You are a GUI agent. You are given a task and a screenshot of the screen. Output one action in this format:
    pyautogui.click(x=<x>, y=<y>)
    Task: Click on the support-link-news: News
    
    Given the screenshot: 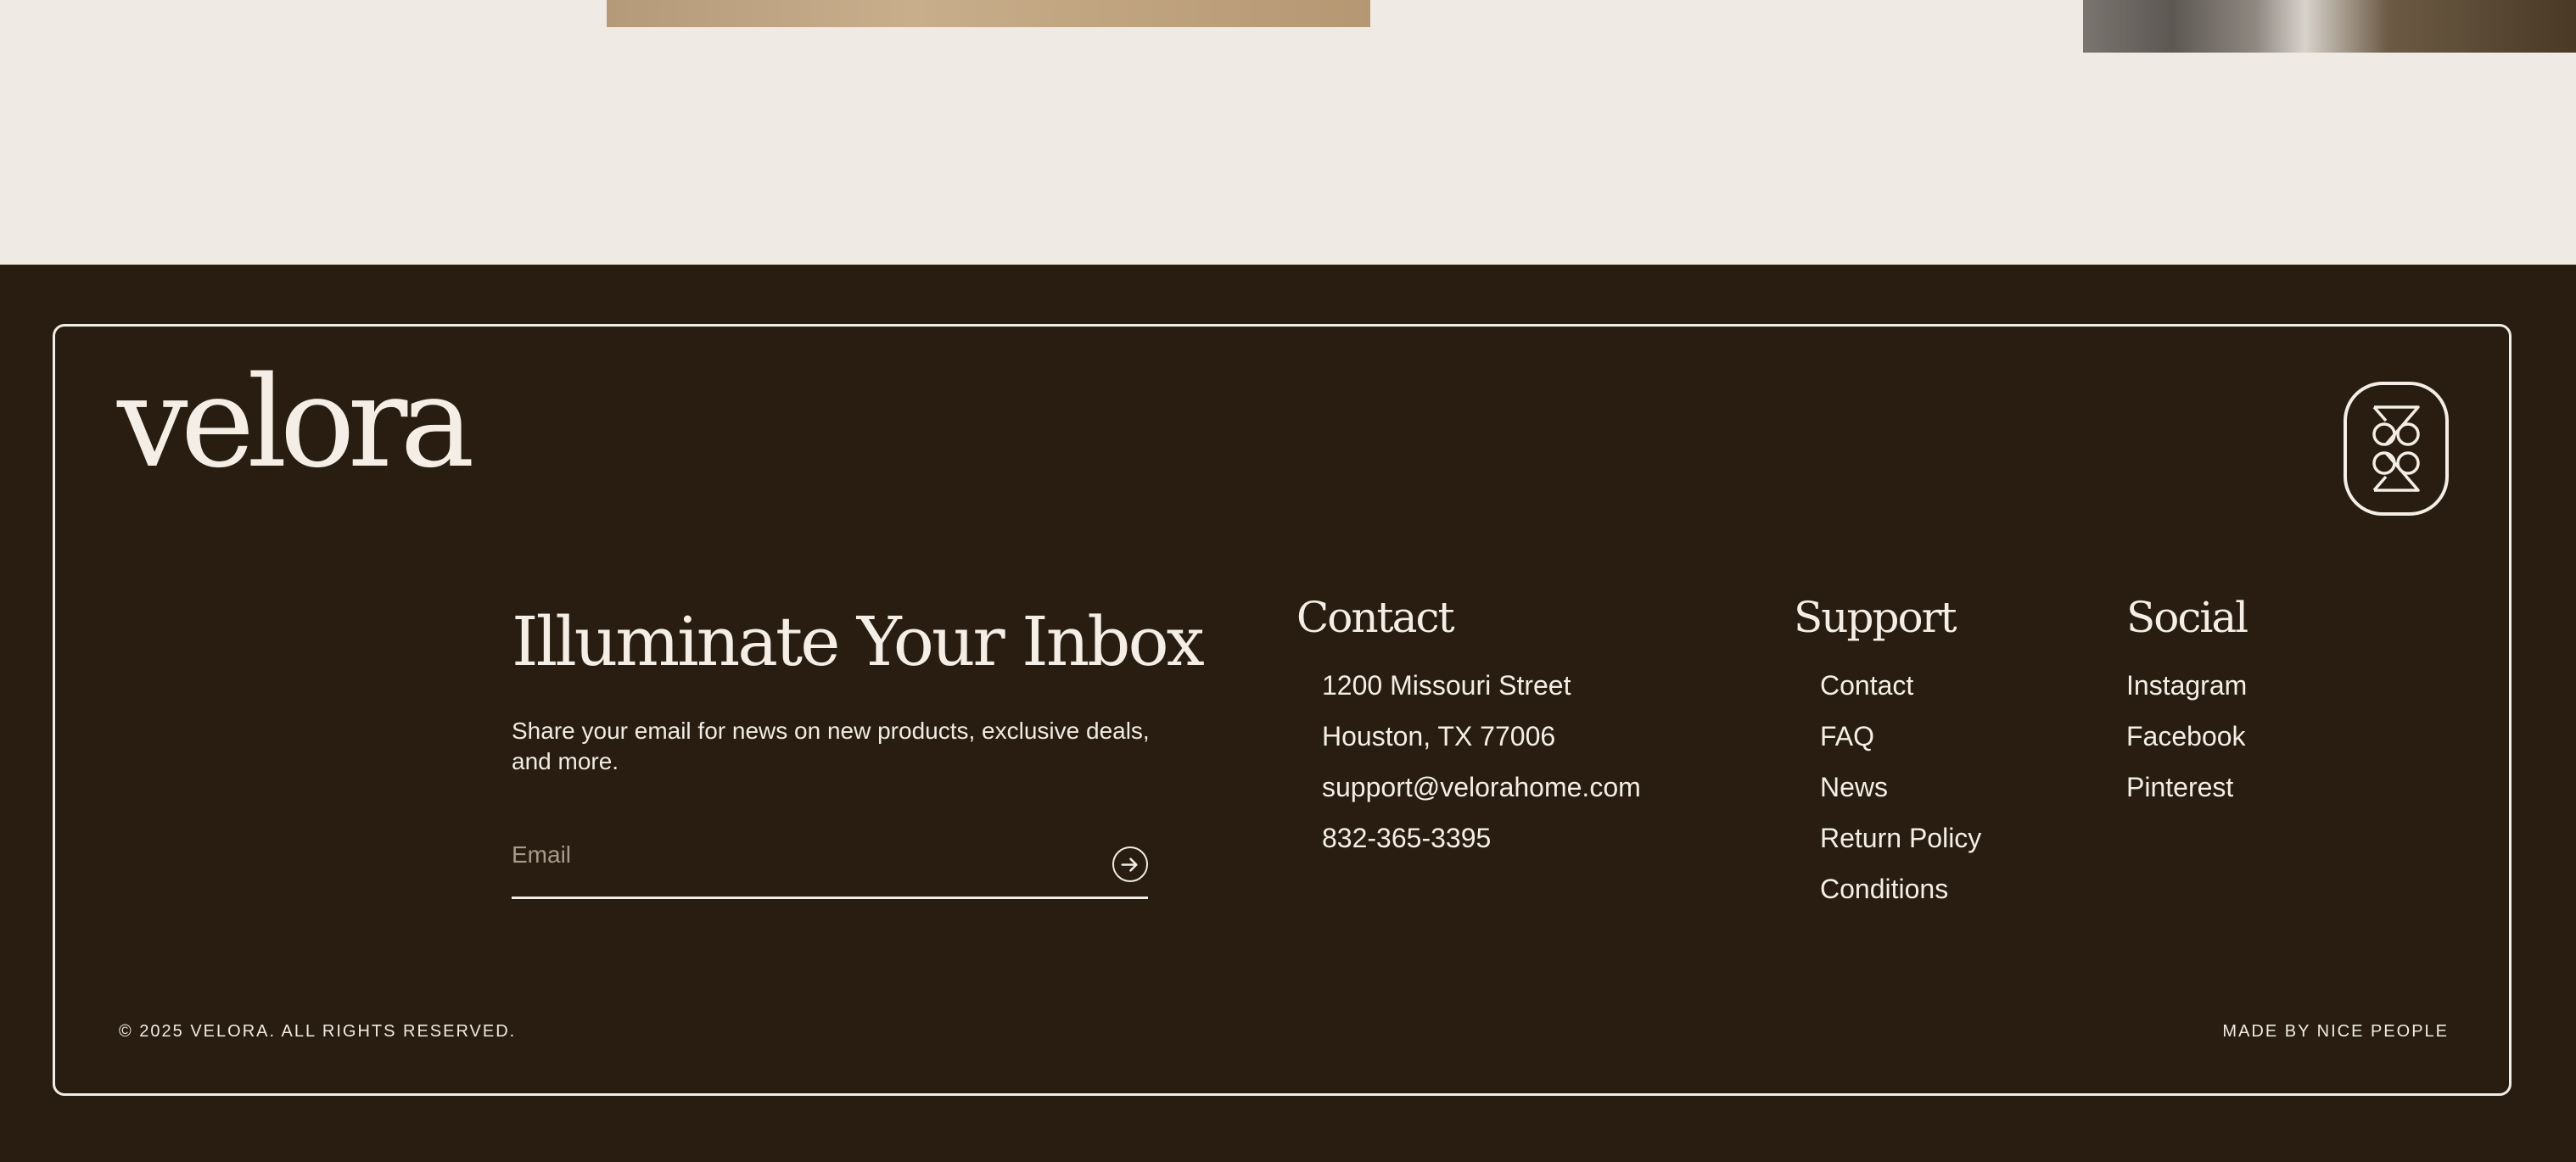 What is the action you would take?
    pyautogui.click(x=1900, y=799)
    